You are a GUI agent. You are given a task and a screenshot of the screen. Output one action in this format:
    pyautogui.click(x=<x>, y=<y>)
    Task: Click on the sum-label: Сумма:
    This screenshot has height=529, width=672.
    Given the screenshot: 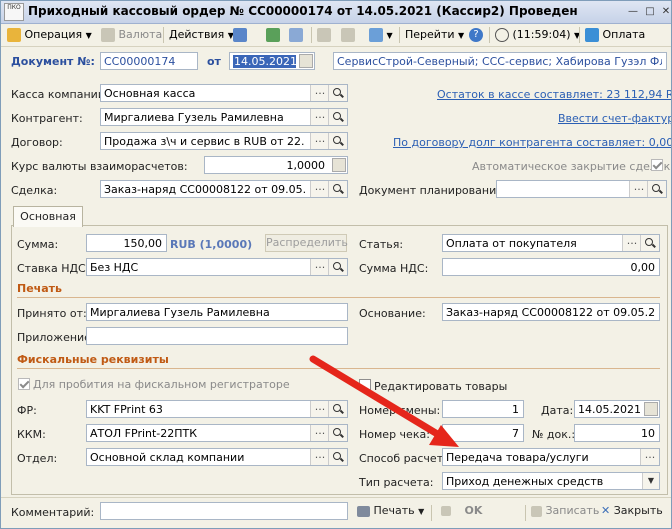 What is the action you would take?
    pyautogui.click(x=38, y=244)
    